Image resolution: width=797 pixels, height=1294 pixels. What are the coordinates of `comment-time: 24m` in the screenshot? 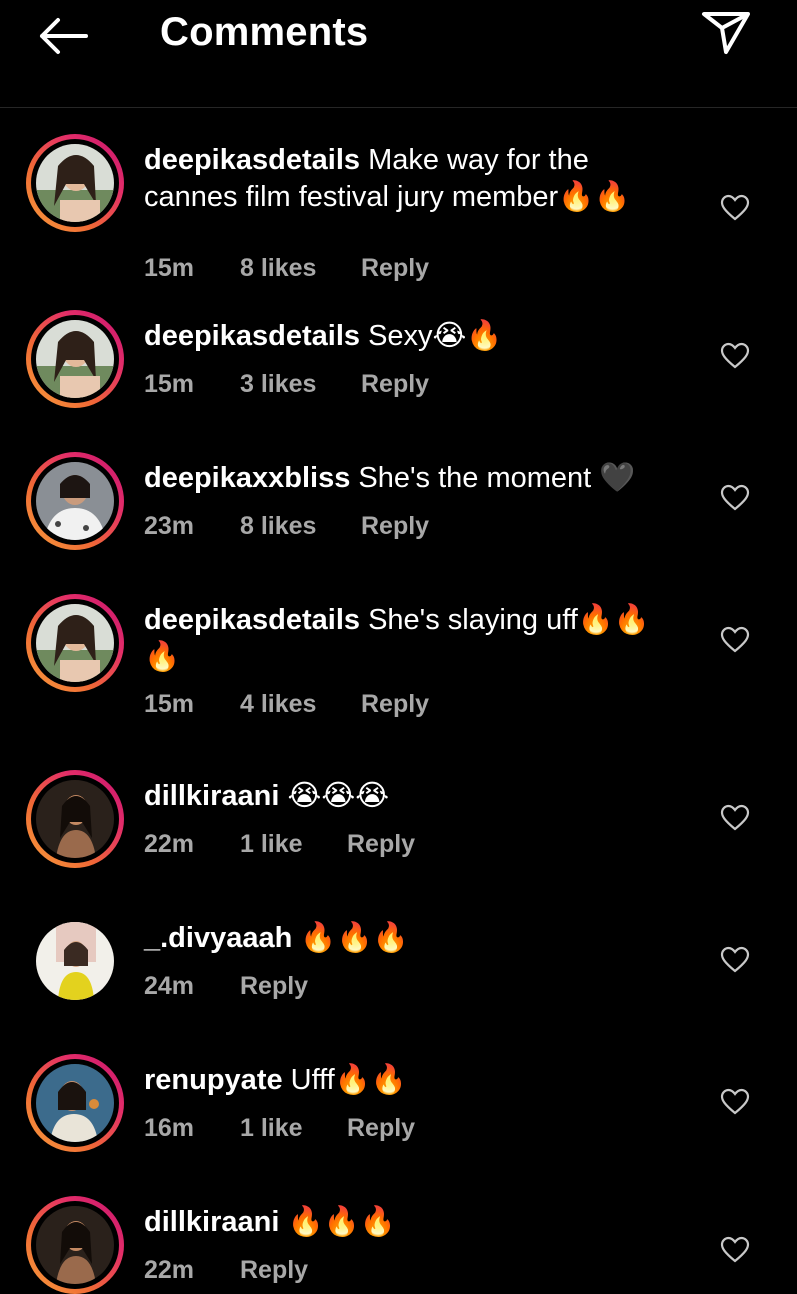 It's located at (169, 986).